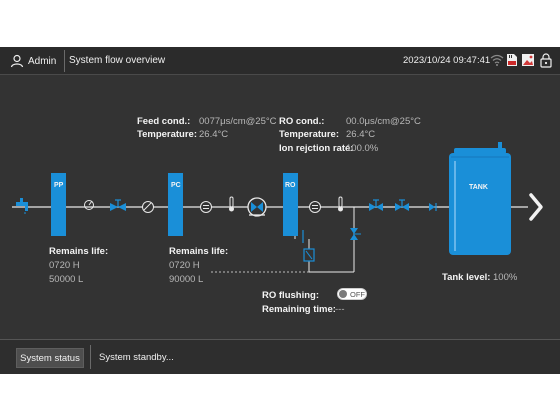 The width and height of the screenshot is (560, 420). I want to click on product-thermometer-icon, so click(340, 204).